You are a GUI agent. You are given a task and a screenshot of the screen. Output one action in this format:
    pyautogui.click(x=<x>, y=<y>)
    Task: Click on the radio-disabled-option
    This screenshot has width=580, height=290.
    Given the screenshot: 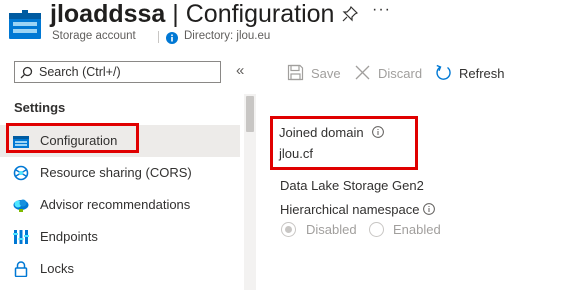 What is the action you would take?
    pyautogui.click(x=288, y=229)
    